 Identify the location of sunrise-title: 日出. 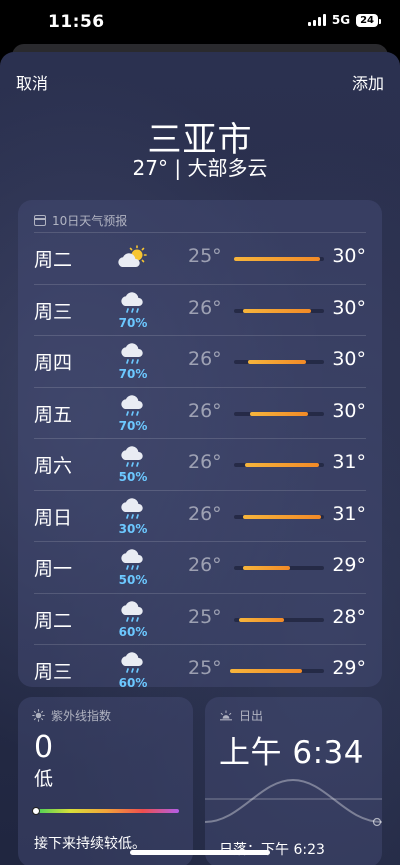
(251, 716).